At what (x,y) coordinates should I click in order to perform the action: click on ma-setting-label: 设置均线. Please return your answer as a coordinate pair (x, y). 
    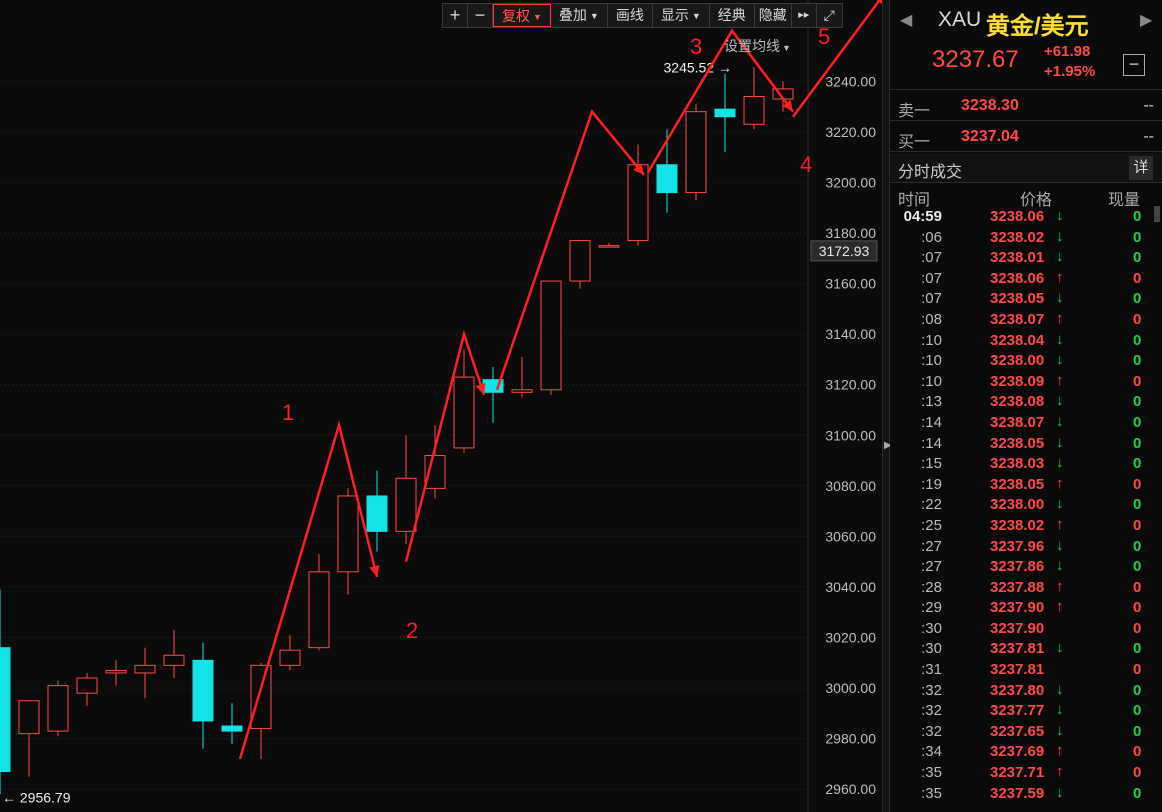
    Looking at the image, I should click on (752, 46).